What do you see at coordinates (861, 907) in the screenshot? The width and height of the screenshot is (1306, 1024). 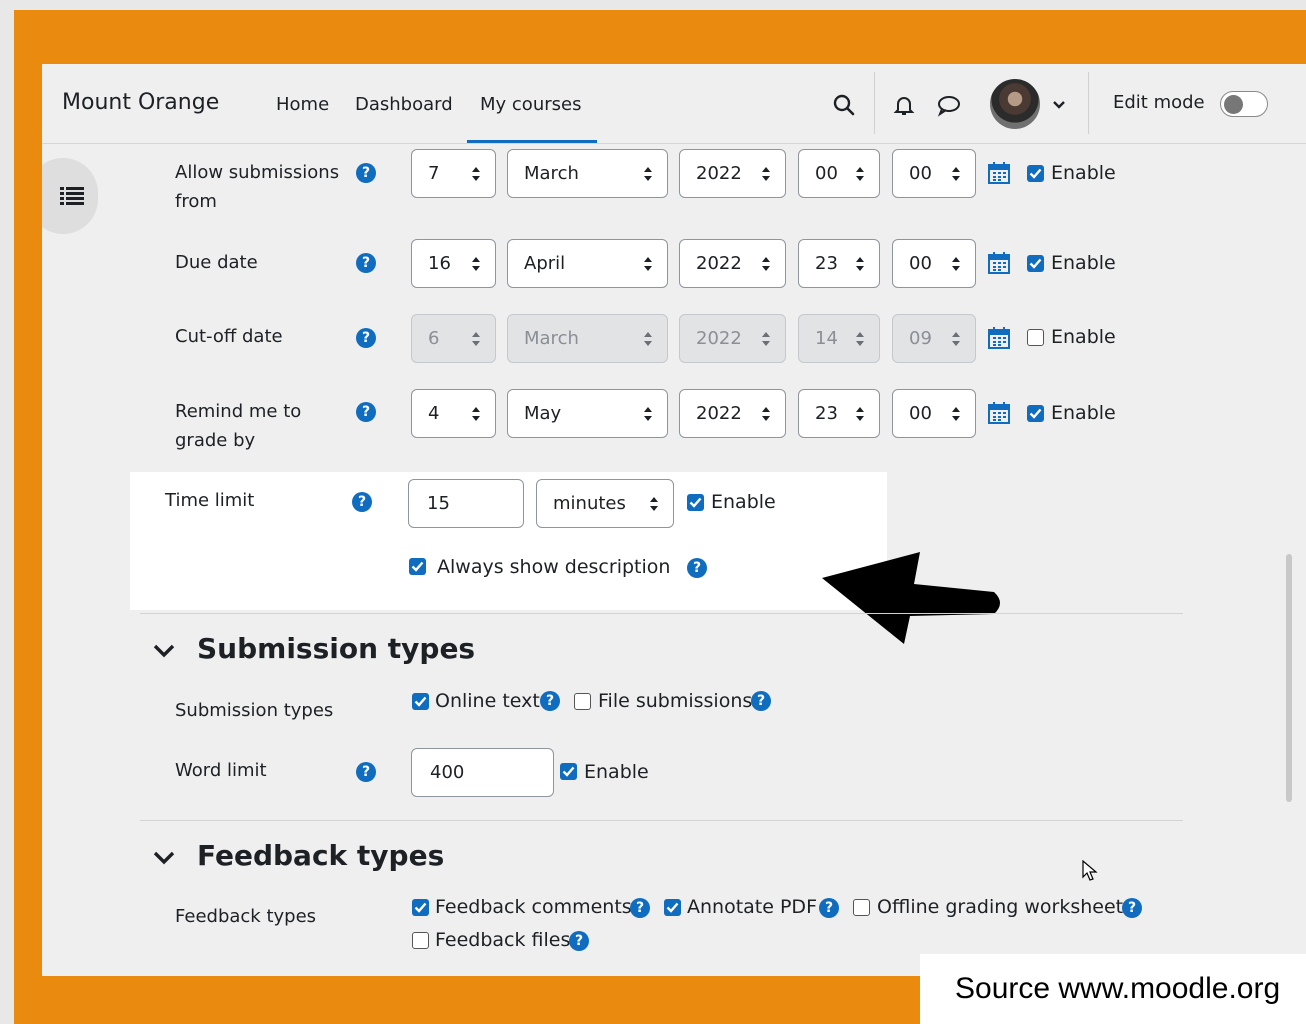 I see `offline-worksheet-checkbox` at bounding box center [861, 907].